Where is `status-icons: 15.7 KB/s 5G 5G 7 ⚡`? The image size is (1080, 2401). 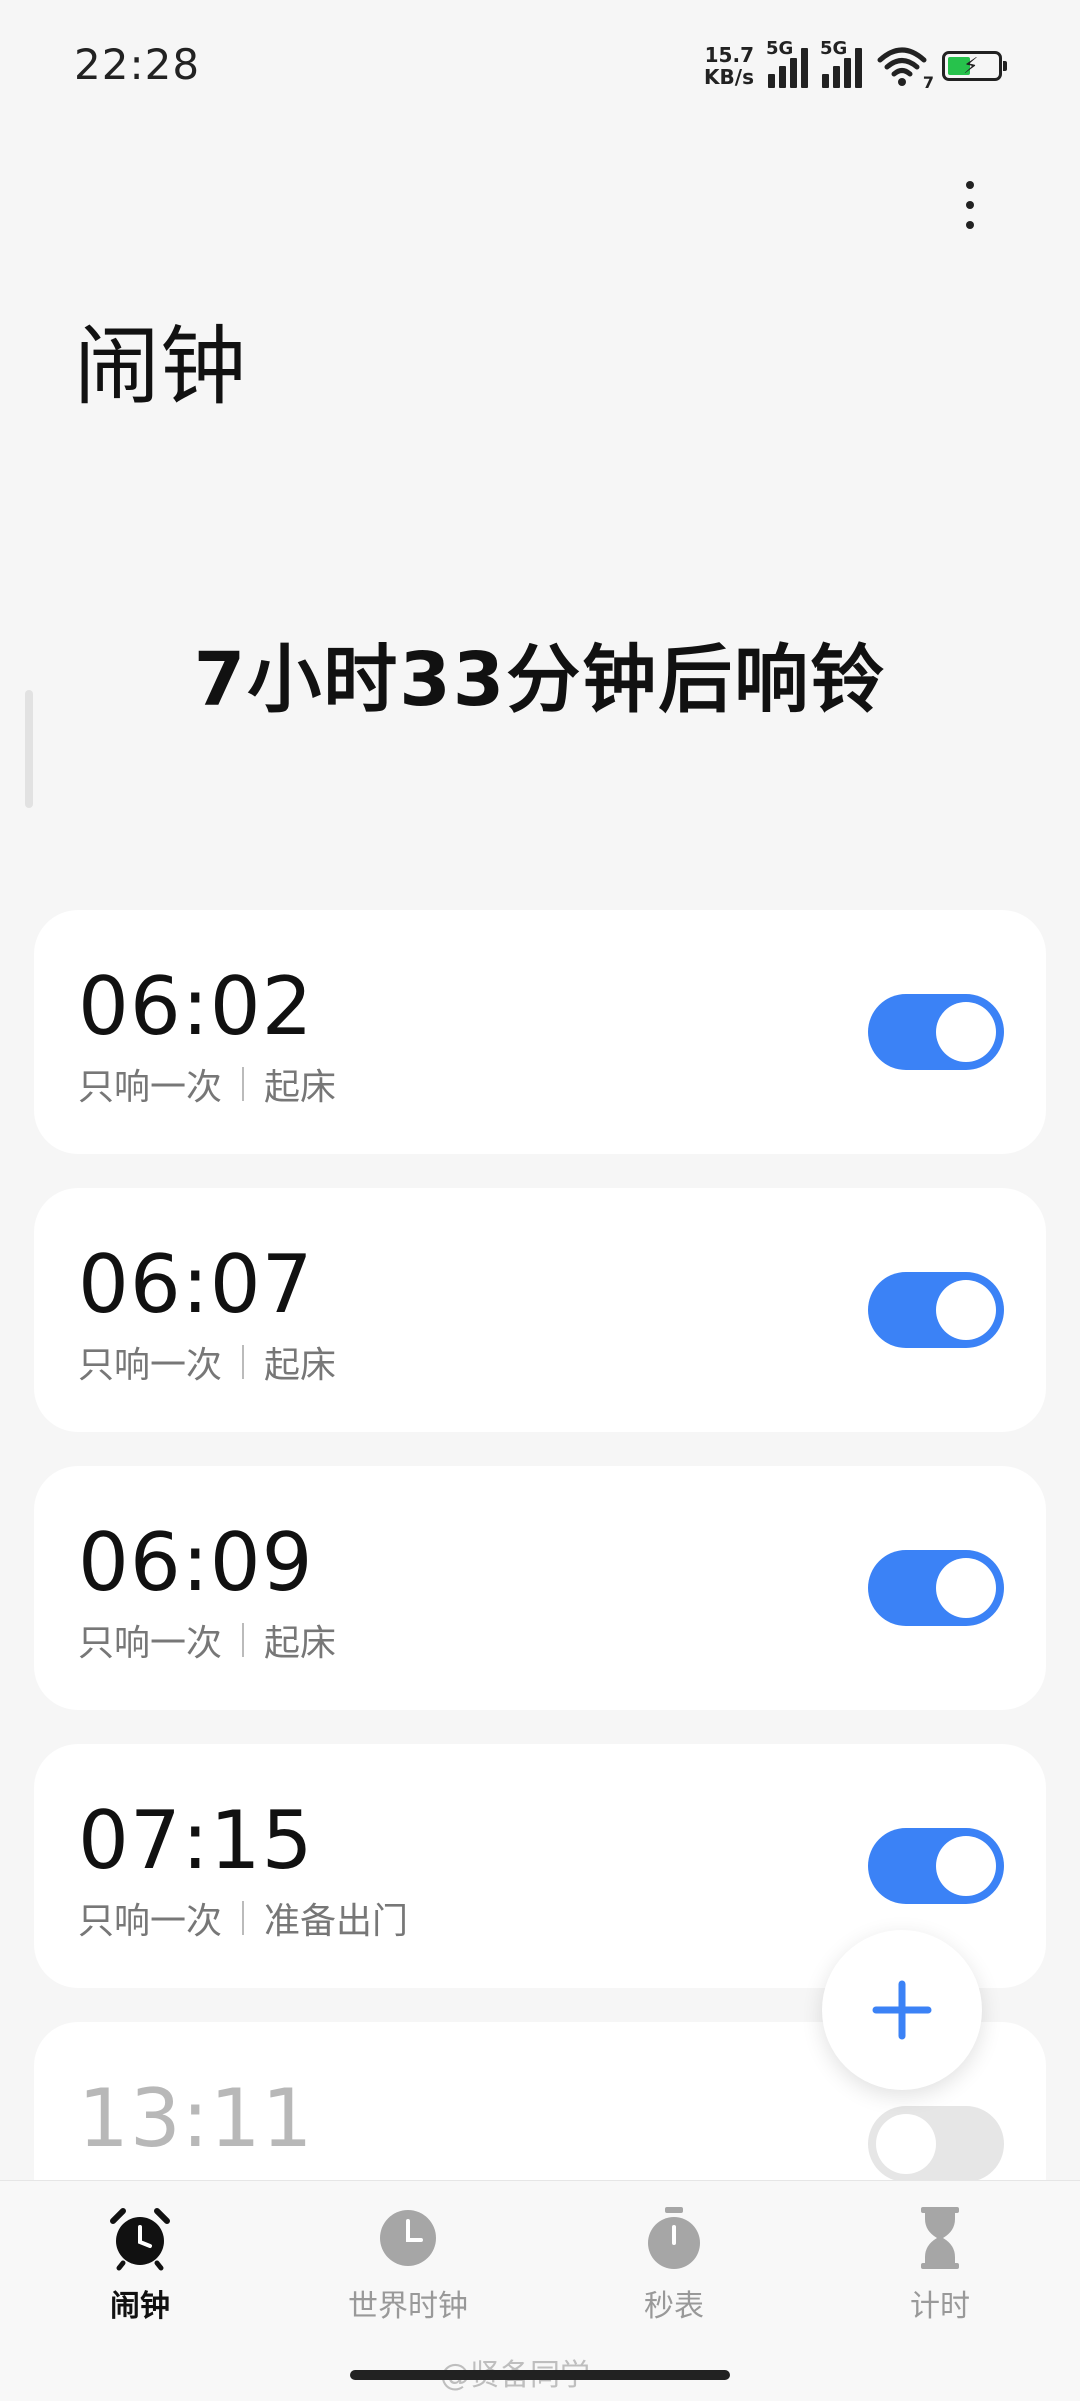
status-icons: 15.7 KB/s 5G 5G 7 ⚡ is located at coordinates (855, 65).